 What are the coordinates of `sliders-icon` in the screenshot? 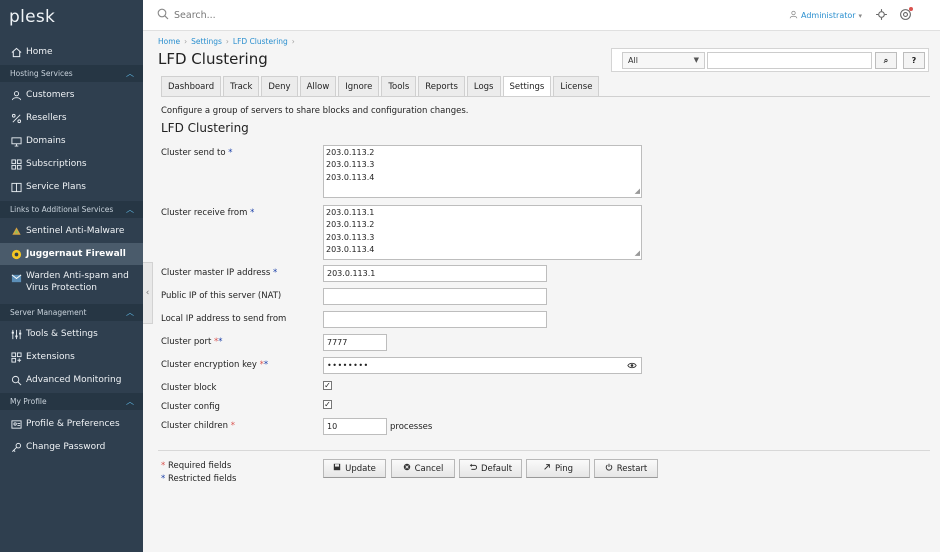 It's located at (16, 334).